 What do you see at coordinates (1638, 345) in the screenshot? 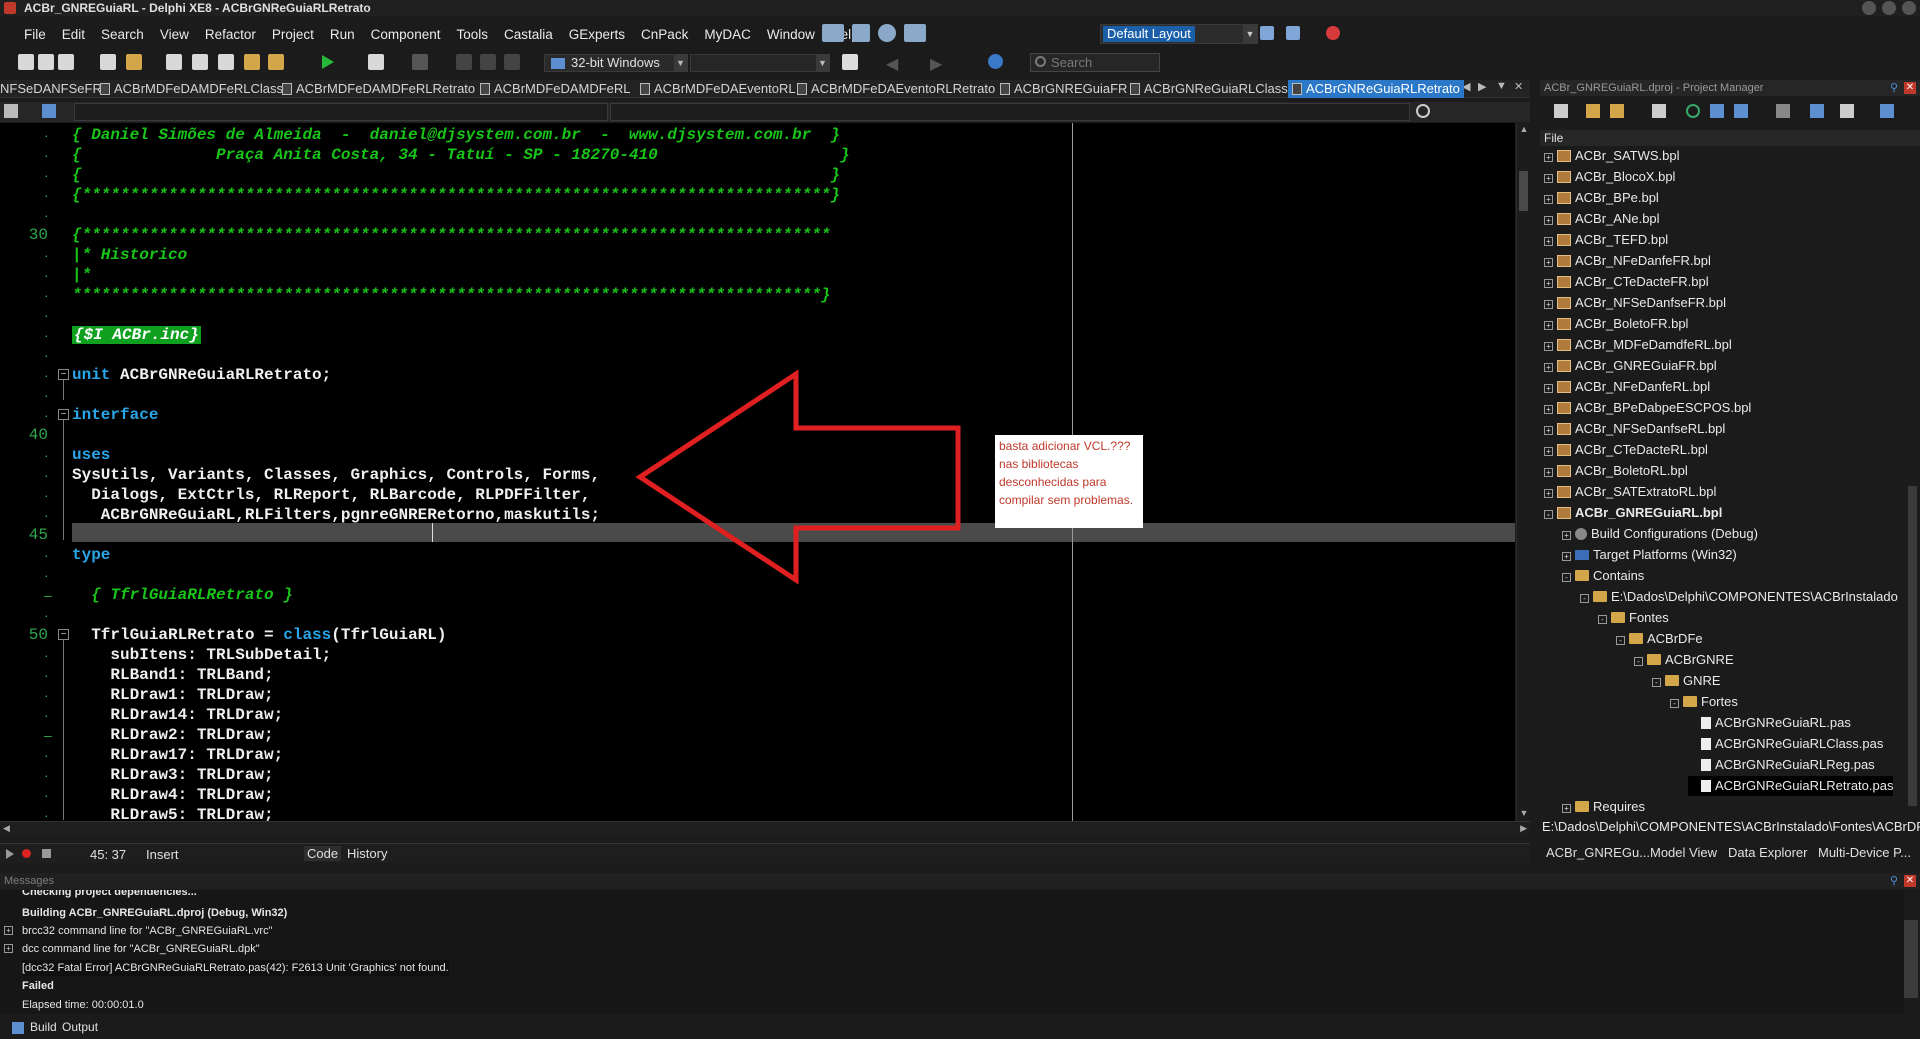
I see `tree-node: + ACBr_MDFeDamdfeRL.bpl` at bounding box center [1638, 345].